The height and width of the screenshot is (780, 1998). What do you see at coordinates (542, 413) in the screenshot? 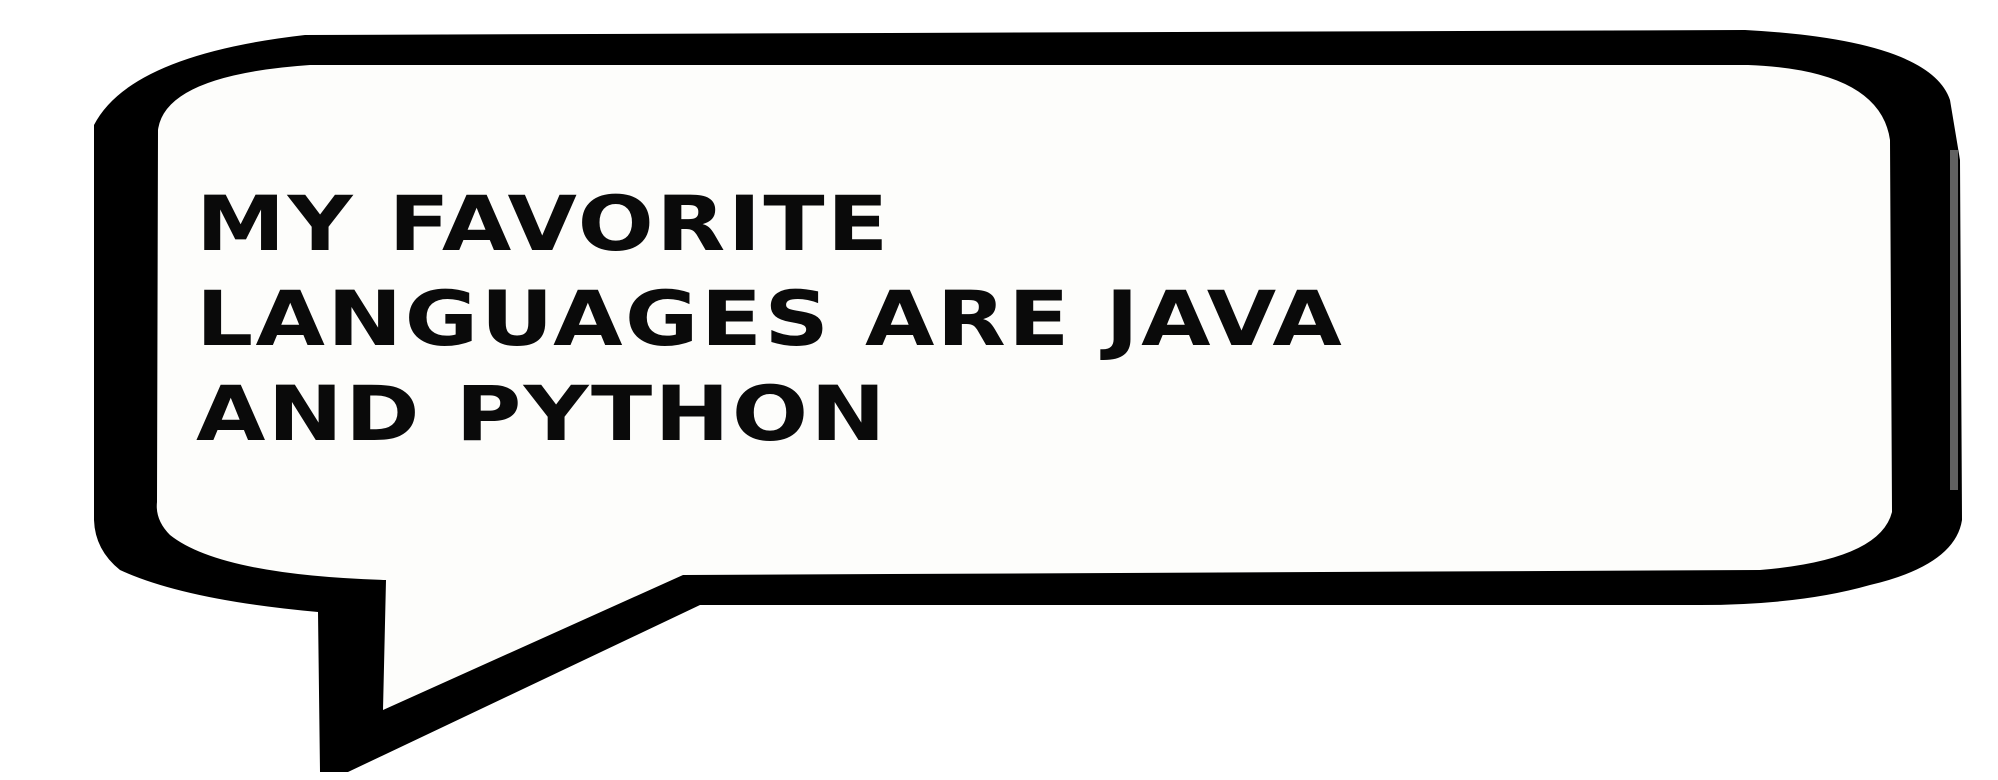
I see `speech-line-3: AND PYTHON` at bounding box center [542, 413].